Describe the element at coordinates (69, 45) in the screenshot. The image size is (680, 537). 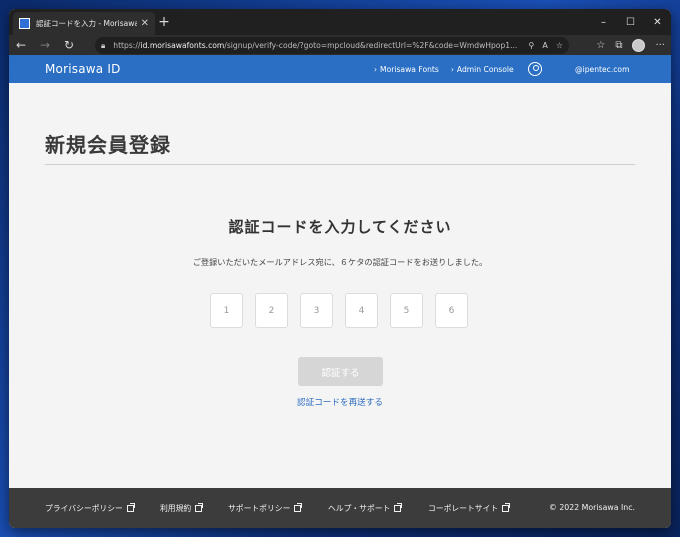
I see `refresh-icon: ↻` at that location.